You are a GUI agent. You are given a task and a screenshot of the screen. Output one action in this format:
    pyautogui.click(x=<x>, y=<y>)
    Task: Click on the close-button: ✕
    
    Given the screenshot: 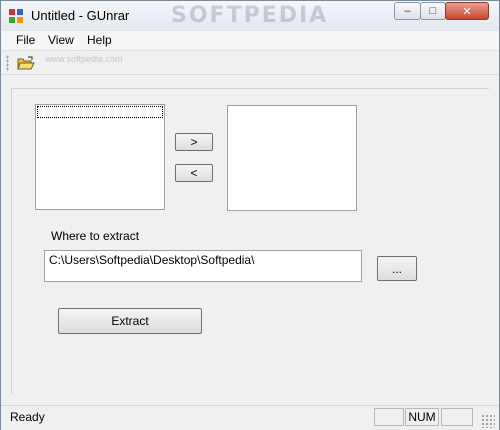 What is the action you would take?
    pyautogui.click(x=467, y=11)
    